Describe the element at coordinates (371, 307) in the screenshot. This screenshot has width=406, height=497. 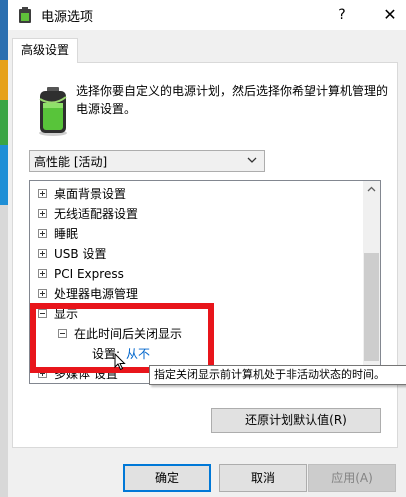
I see `scrollbar-thumb` at that location.